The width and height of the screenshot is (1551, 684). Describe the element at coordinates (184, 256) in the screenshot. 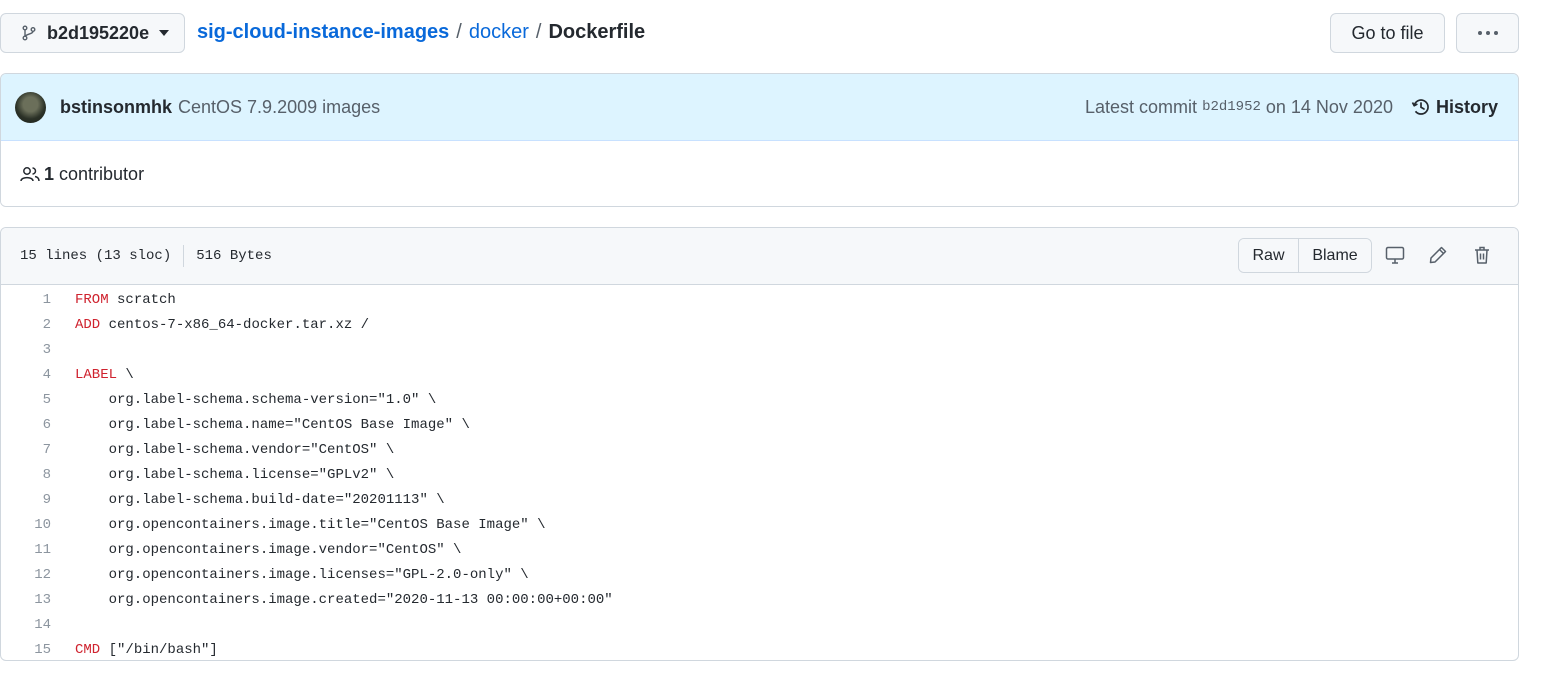

I see `divider` at that location.